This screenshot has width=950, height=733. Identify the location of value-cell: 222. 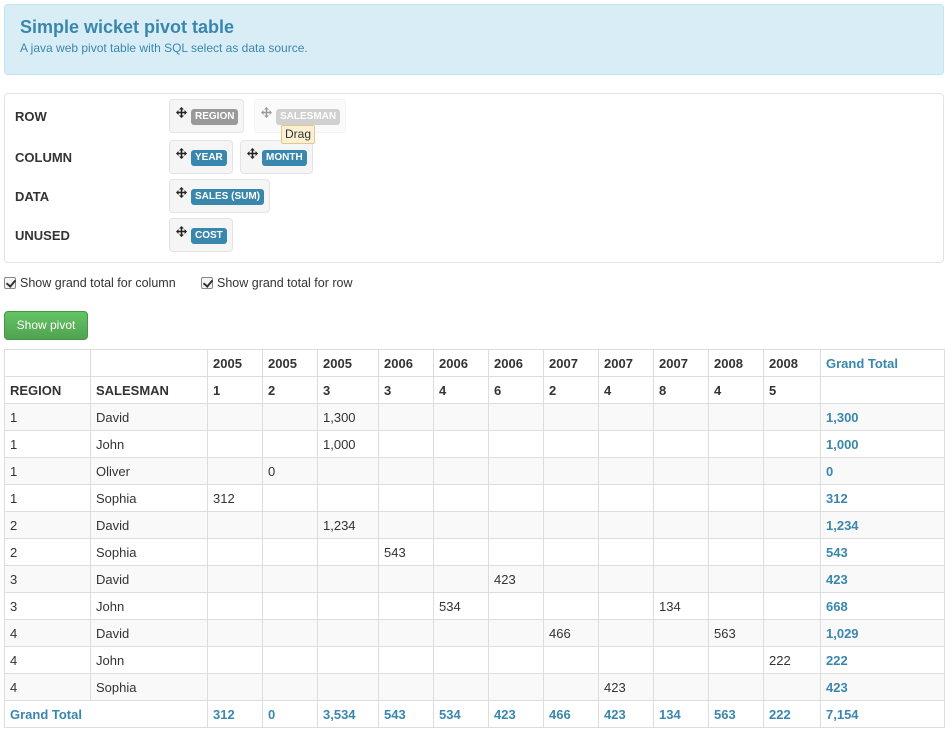
(792, 660).